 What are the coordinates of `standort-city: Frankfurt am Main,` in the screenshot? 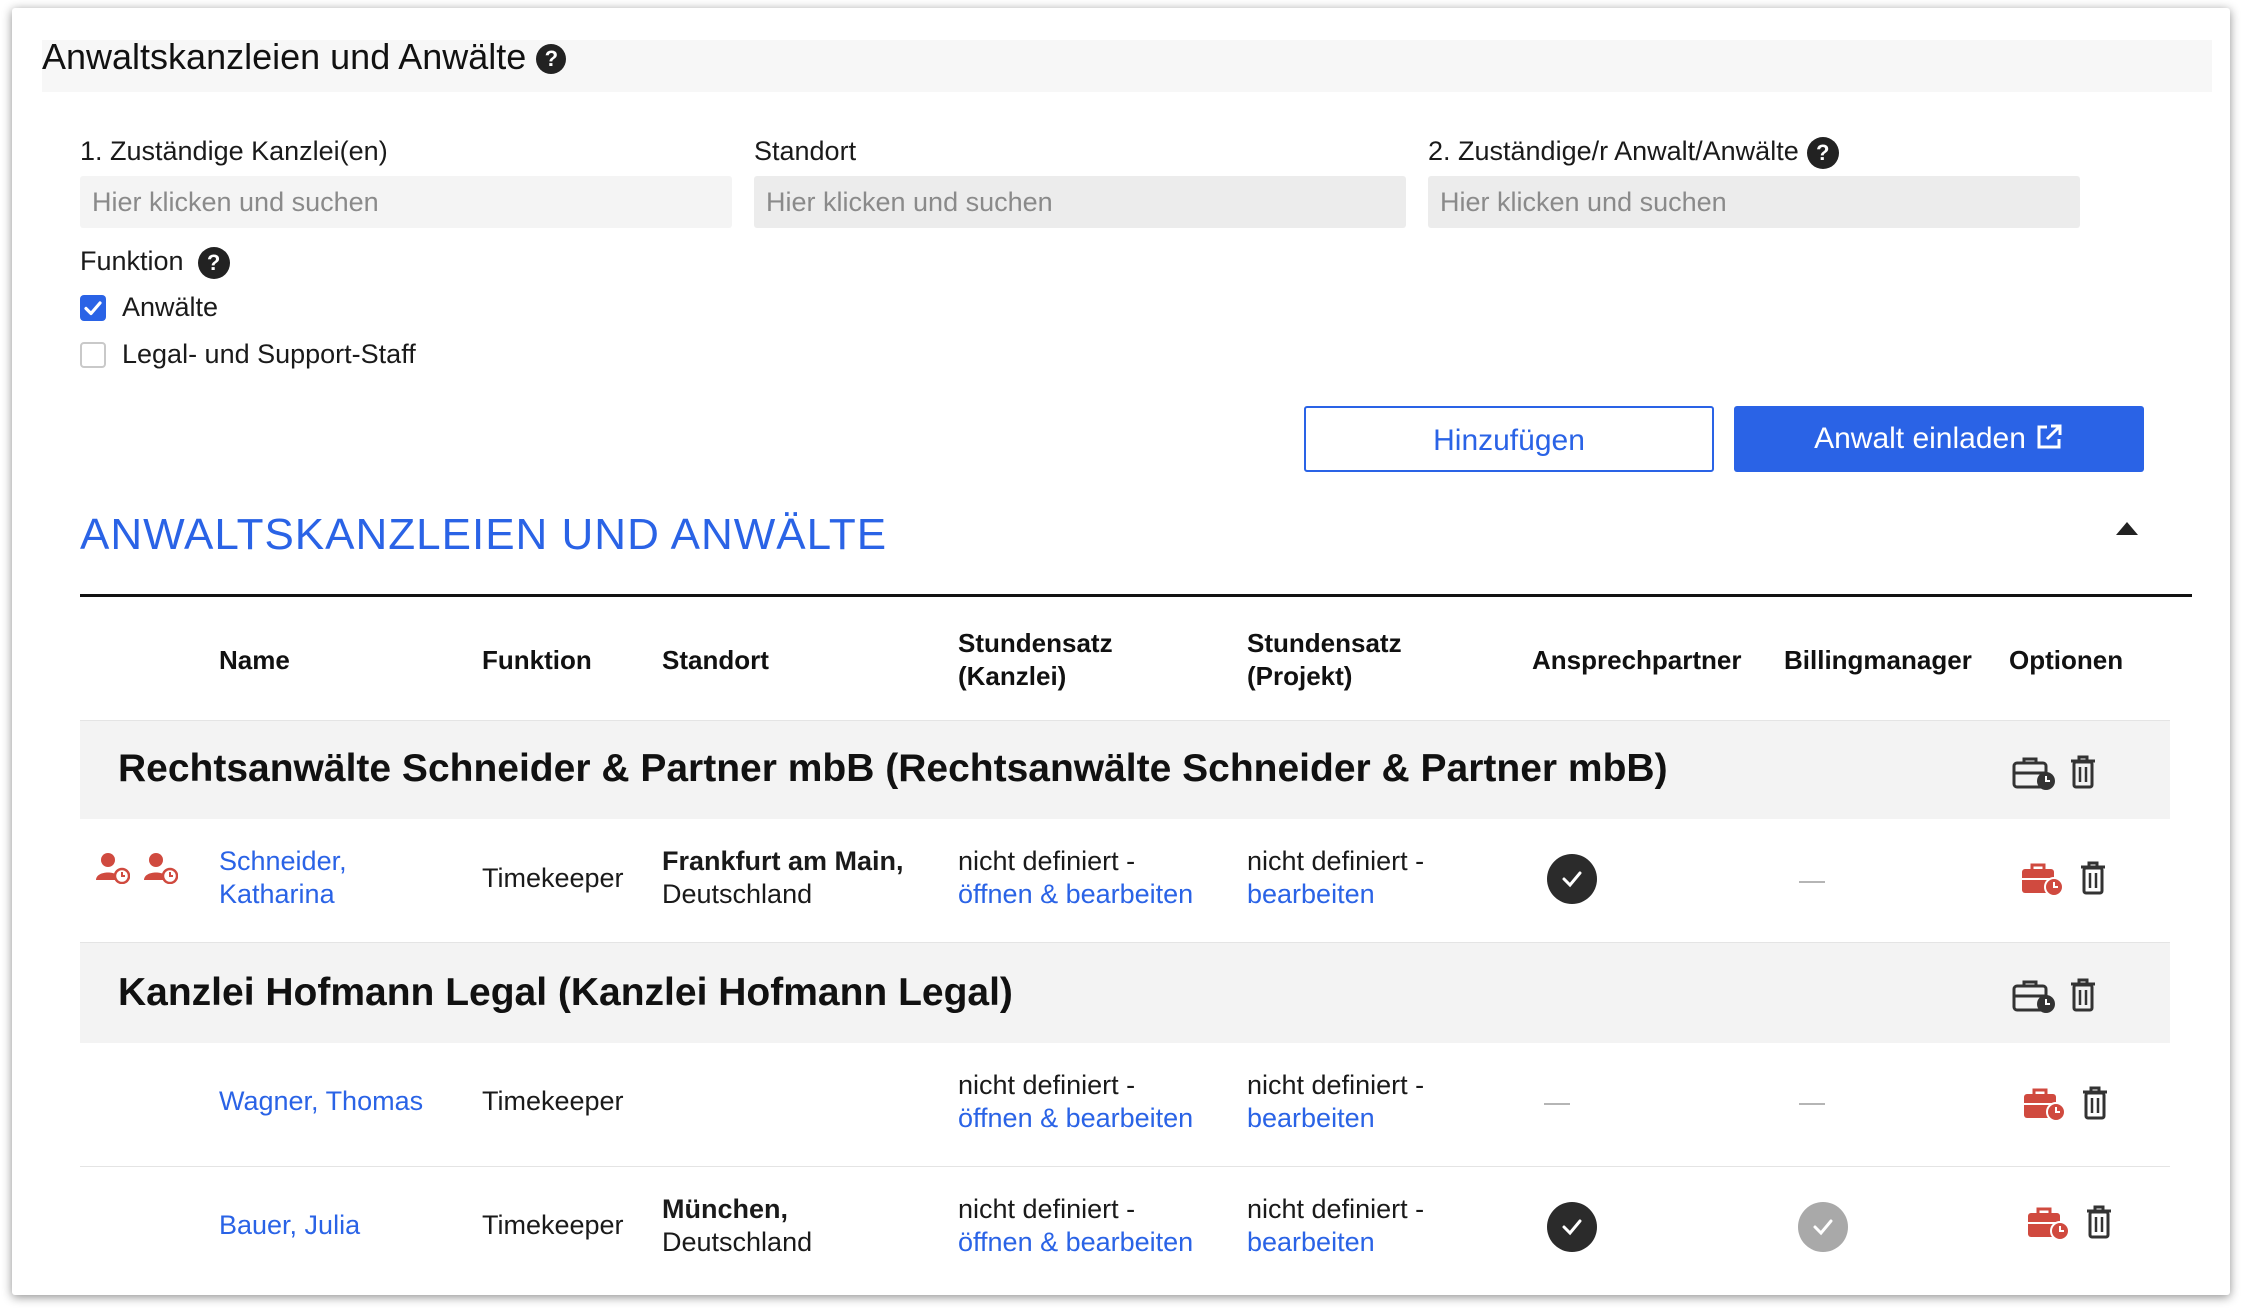 It's located at (783, 861).